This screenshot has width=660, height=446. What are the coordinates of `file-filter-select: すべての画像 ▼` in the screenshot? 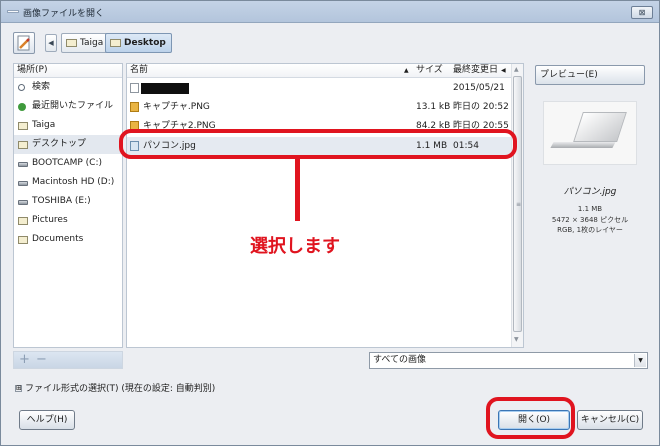 It's located at (508, 360).